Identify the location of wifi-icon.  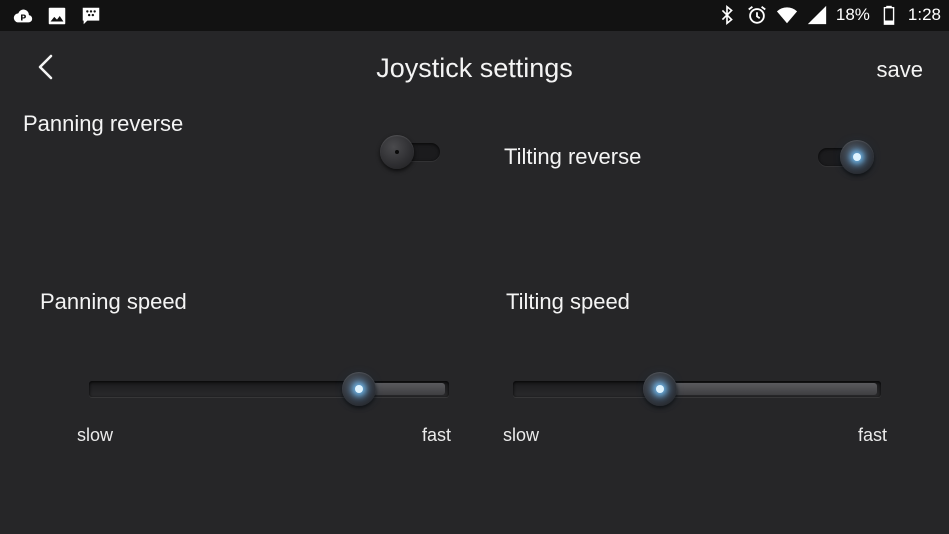
(787, 15).